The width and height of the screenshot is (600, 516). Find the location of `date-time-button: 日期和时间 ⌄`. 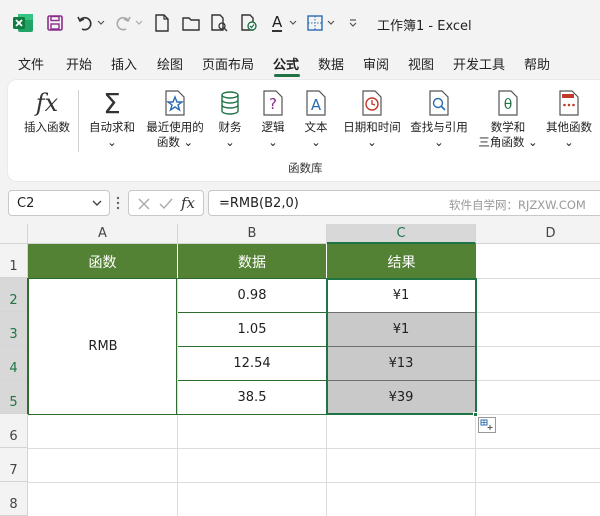

date-time-button: 日期和时间 ⌄ is located at coordinates (372, 118).